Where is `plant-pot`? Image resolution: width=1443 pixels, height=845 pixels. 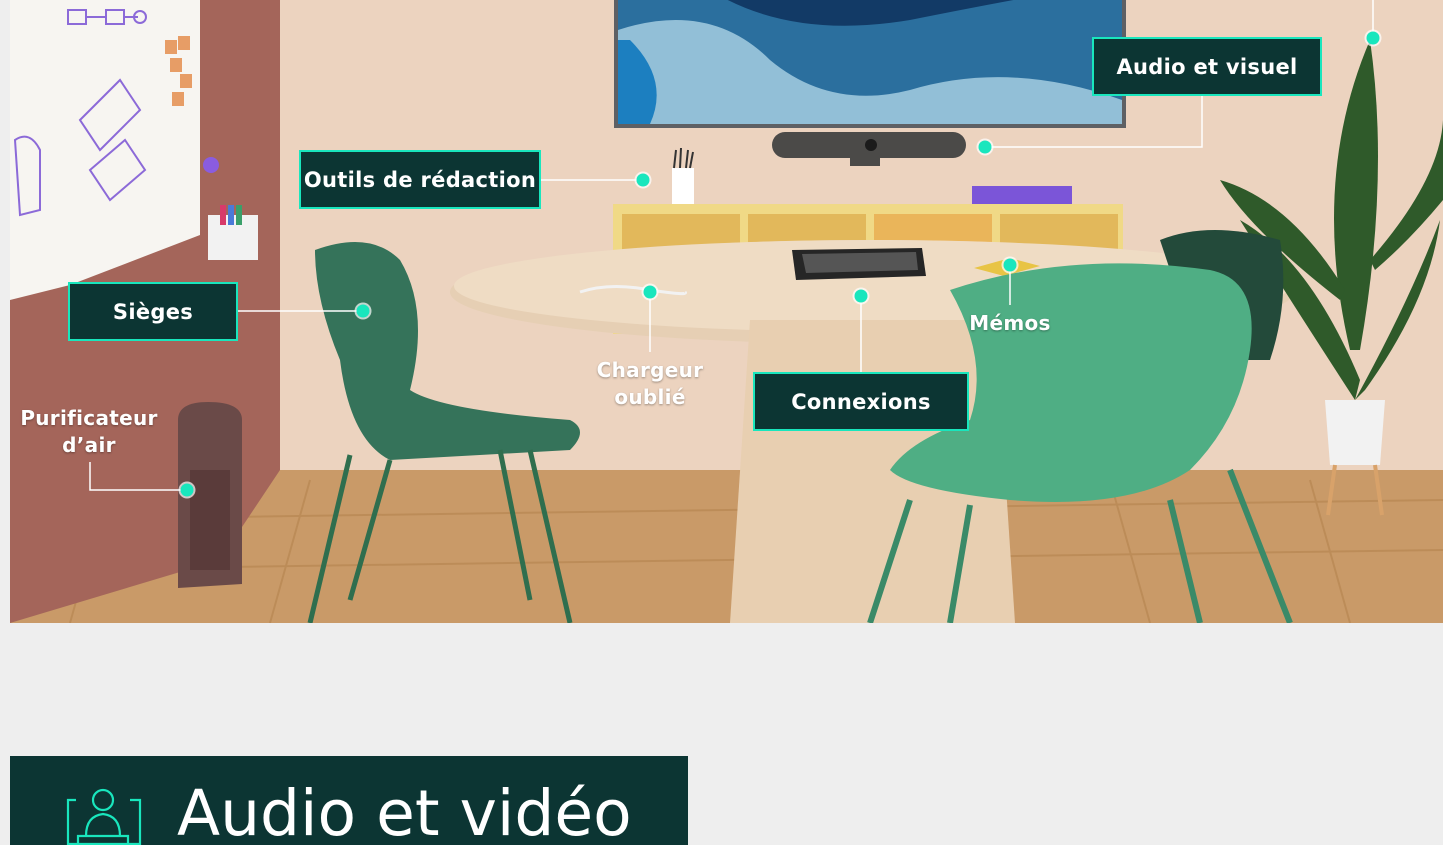 plant-pot is located at coordinates (1355, 432).